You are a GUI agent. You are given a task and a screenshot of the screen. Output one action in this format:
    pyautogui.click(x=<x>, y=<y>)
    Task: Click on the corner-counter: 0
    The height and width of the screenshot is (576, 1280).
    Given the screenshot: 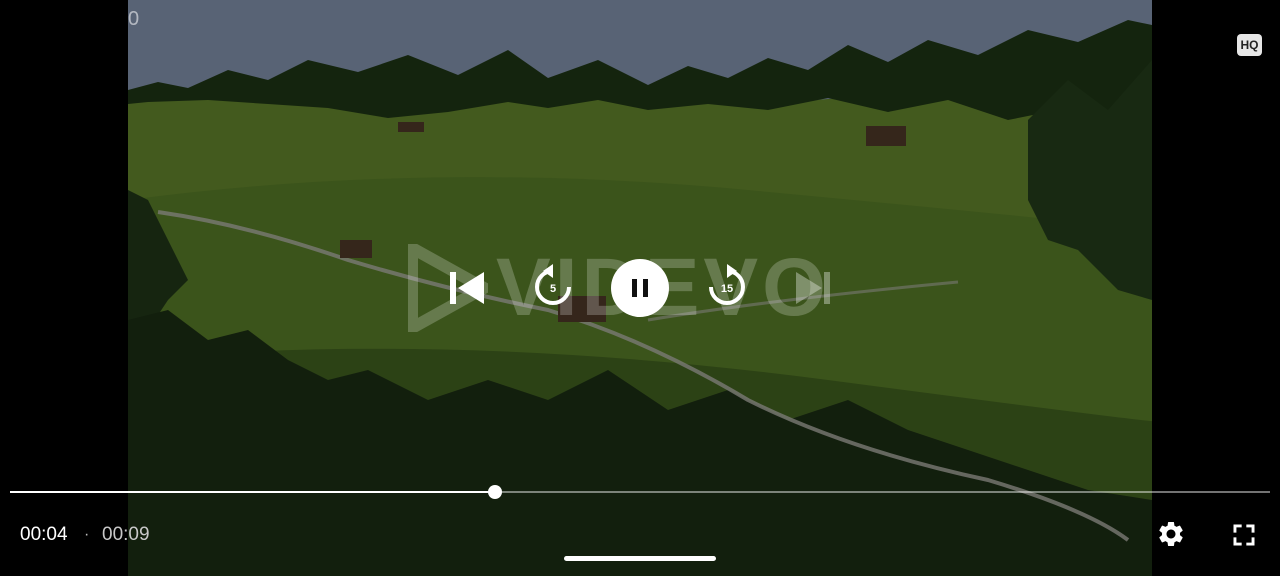 What is the action you would take?
    pyautogui.click(x=134, y=19)
    